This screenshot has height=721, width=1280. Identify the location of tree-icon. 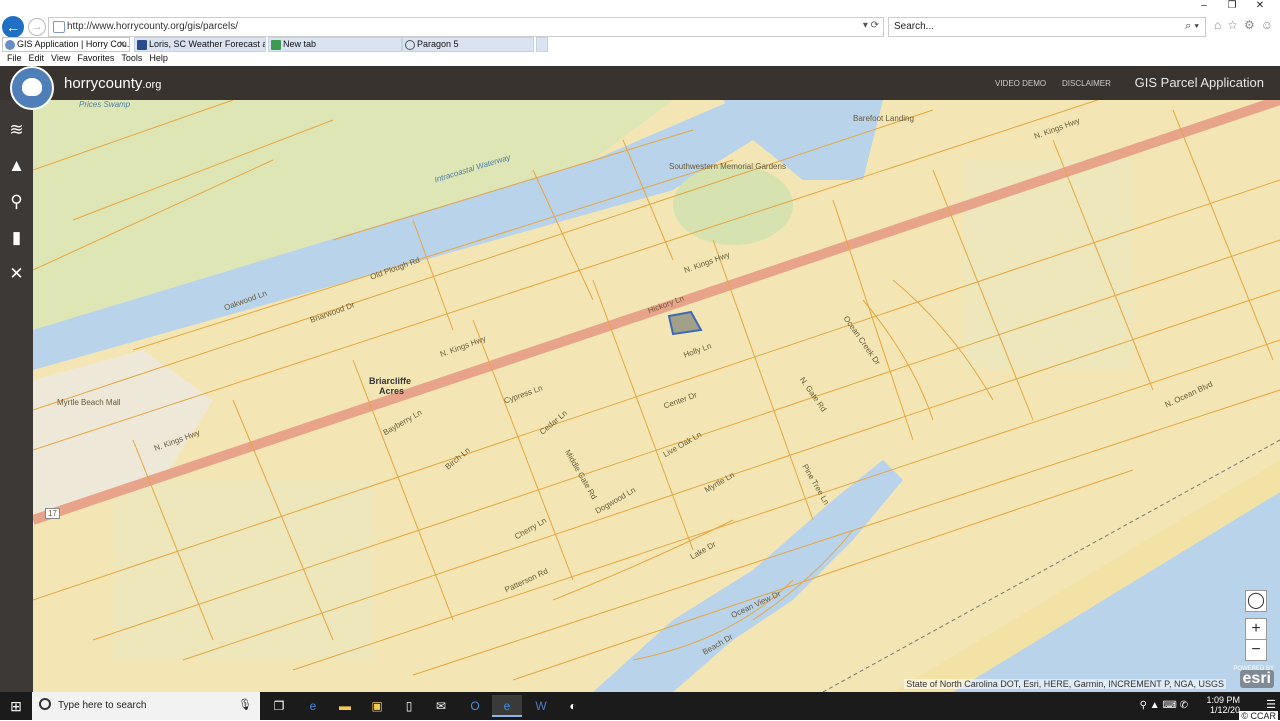
(32, 87).